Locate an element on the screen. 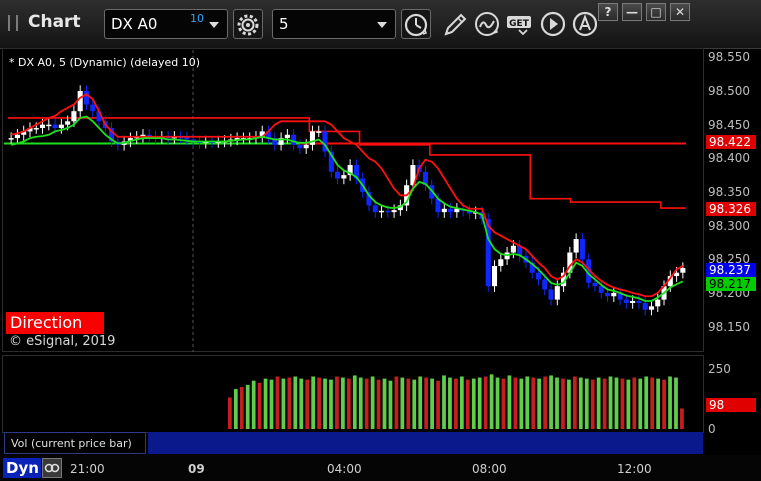 This screenshot has height=481, width=761. volume-panel is located at coordinates (353, 394).